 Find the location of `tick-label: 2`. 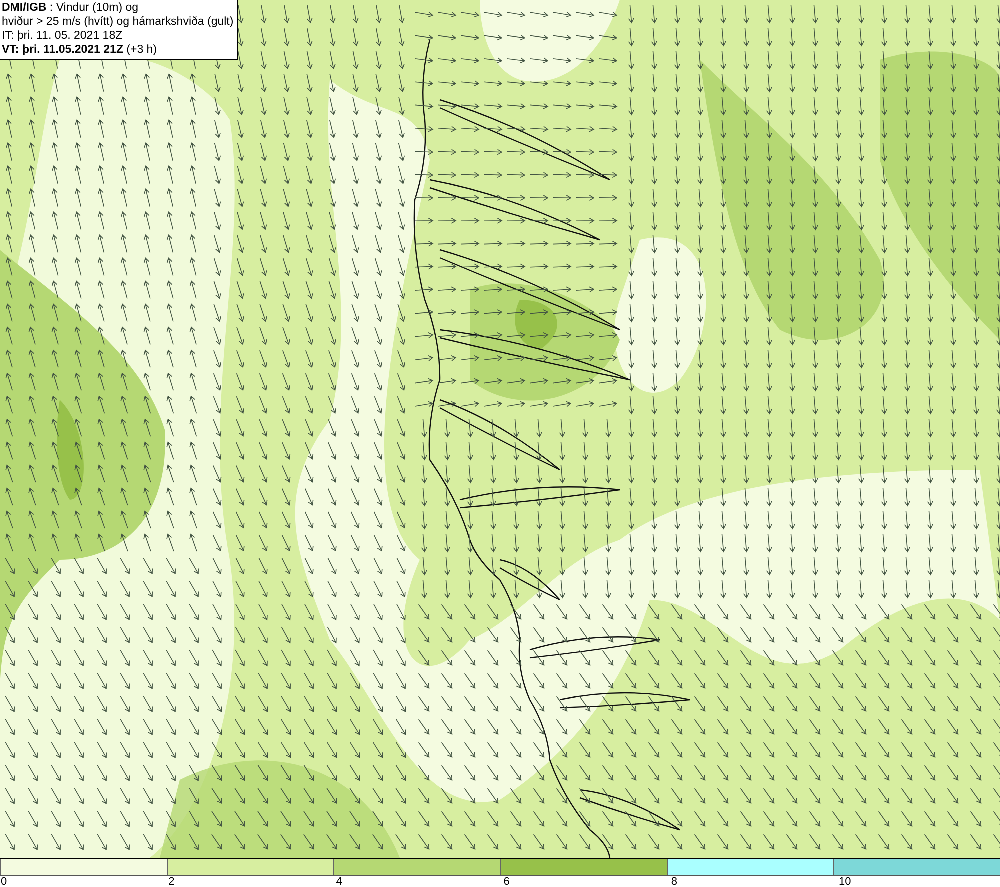

tick-label: 2 is located at coordinates (171, 881).